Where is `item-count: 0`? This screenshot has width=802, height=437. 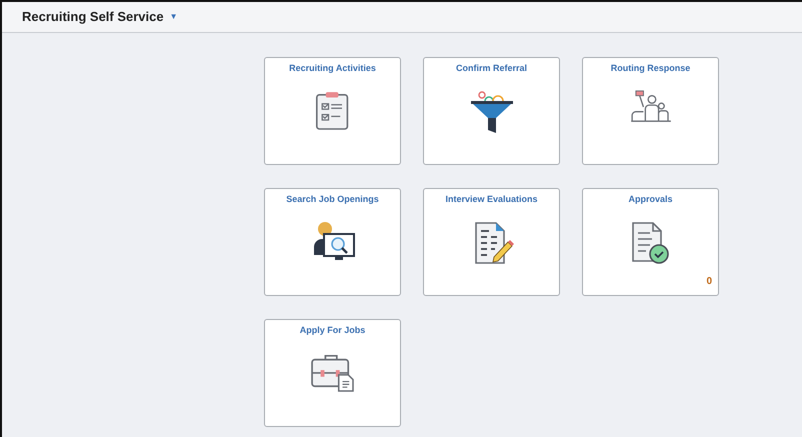
item-count: 0 is located at coordinates (709, 282).